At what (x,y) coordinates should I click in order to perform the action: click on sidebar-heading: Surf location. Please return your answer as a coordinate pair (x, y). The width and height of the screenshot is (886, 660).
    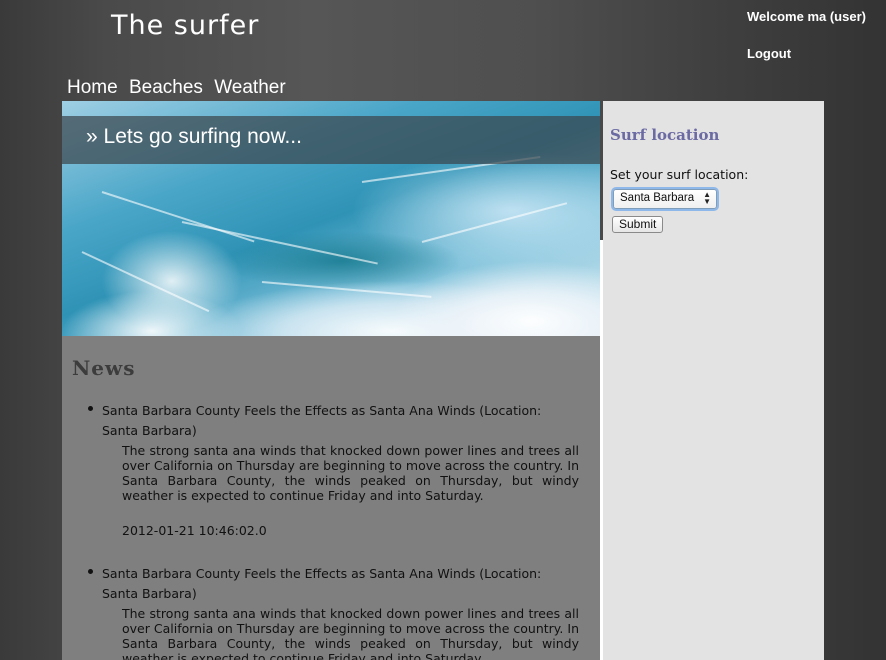
    Looking at the image, I should click on (665, 135).